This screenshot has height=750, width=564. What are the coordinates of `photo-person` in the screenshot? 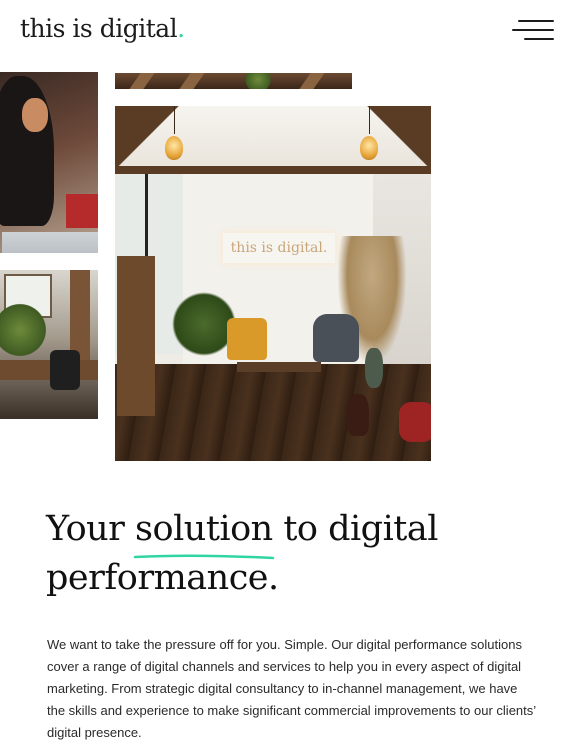 It's located at (27, 151).